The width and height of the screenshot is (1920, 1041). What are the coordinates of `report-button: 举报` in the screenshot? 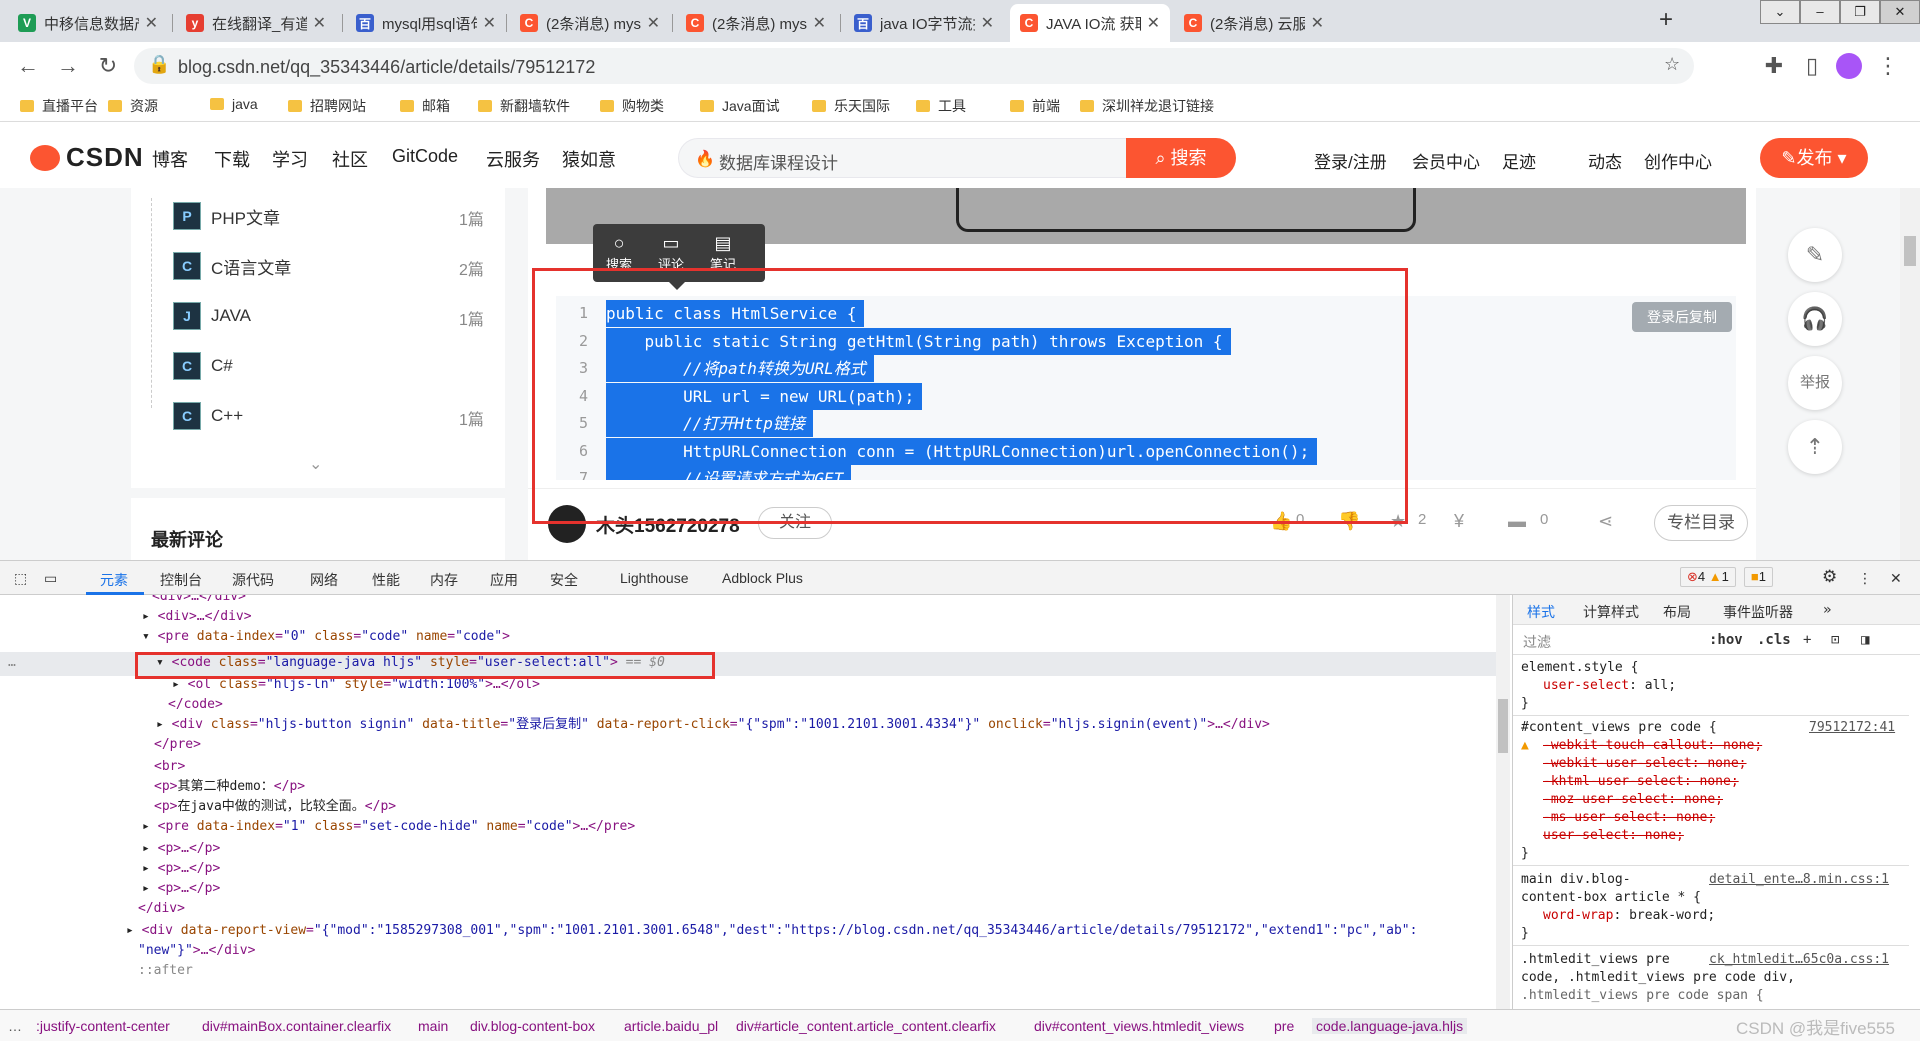 It's located at (1815, 383).